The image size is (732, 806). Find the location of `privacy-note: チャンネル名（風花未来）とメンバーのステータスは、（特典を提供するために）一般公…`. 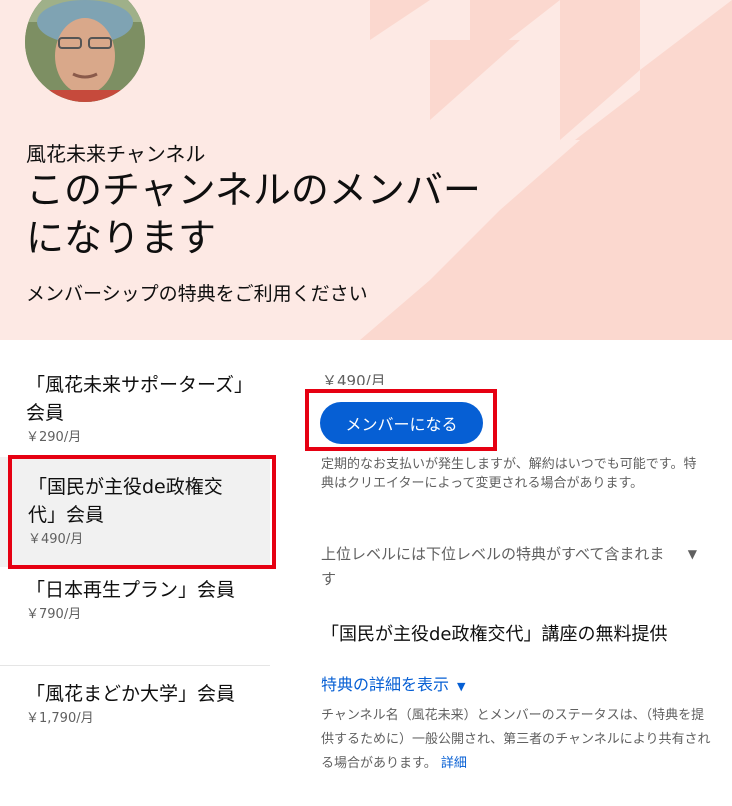

privacy-note: チャンネル名（風花未来）とメンバーのステータスは、（特典を提供するために）一般公… is located at coordinates (516, 740).